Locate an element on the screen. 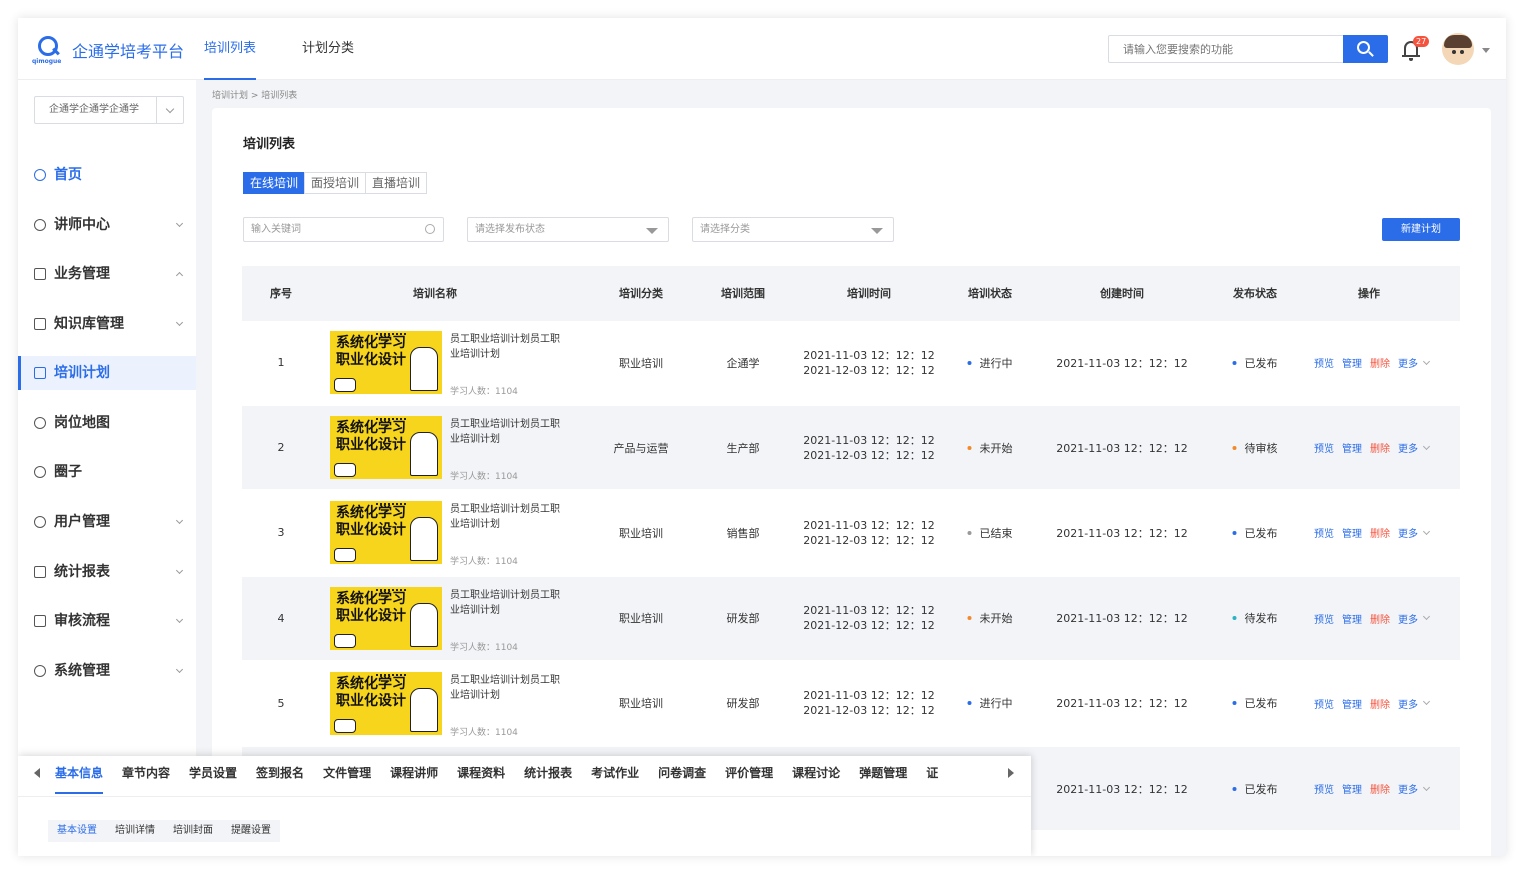 This screenshot has height=874, width=1524. settings-subtab: 培训详情 is located at coordinates (135, 831).